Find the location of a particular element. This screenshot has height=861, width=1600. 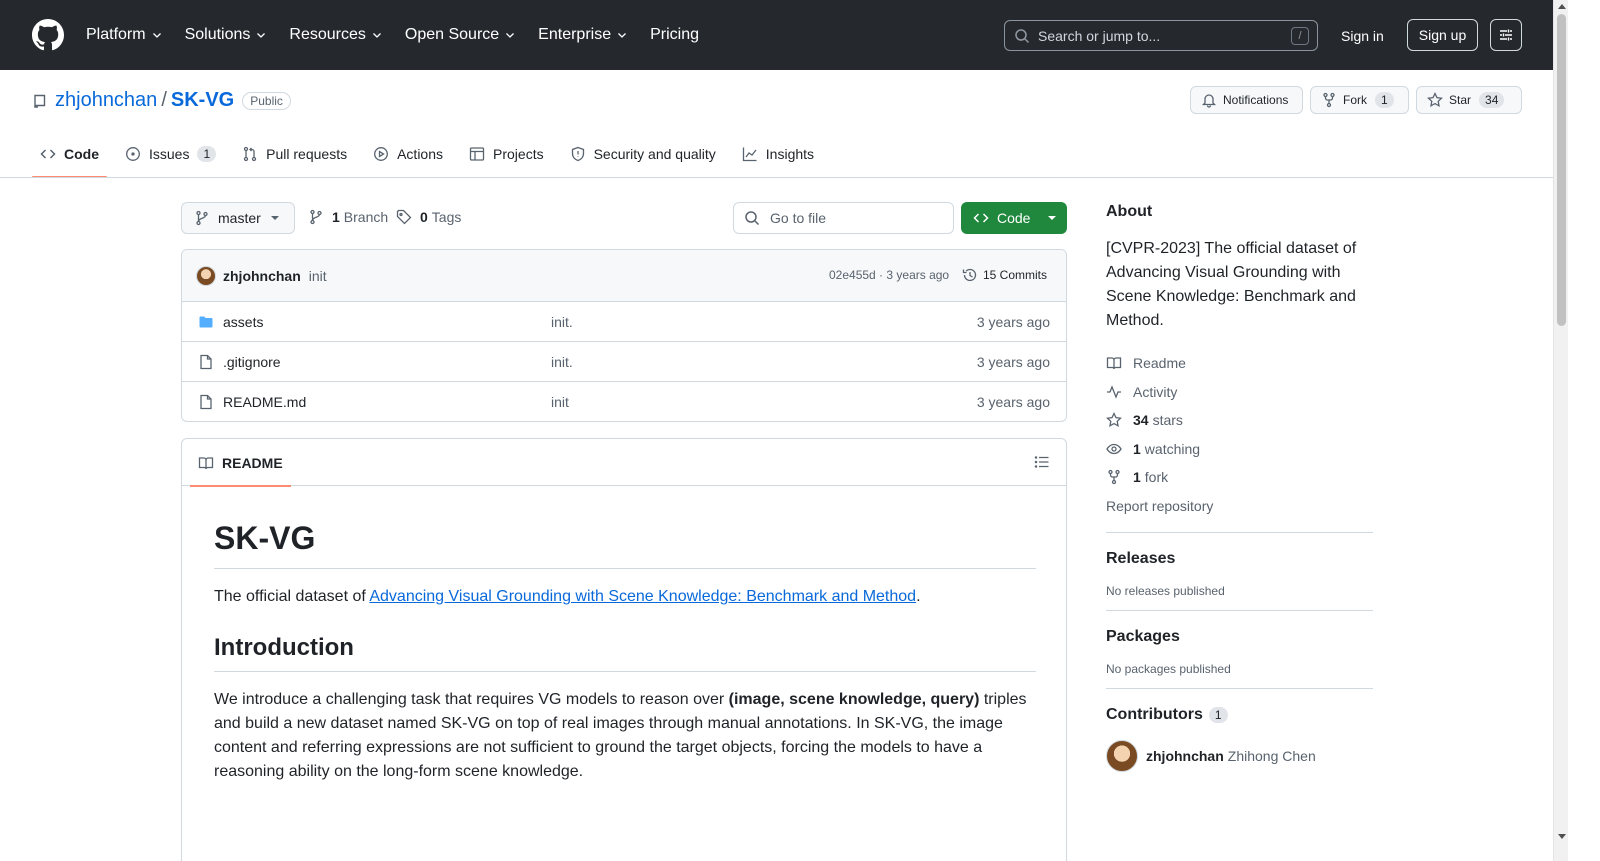

page-scrollbar is located at coordinates (1560, 430).